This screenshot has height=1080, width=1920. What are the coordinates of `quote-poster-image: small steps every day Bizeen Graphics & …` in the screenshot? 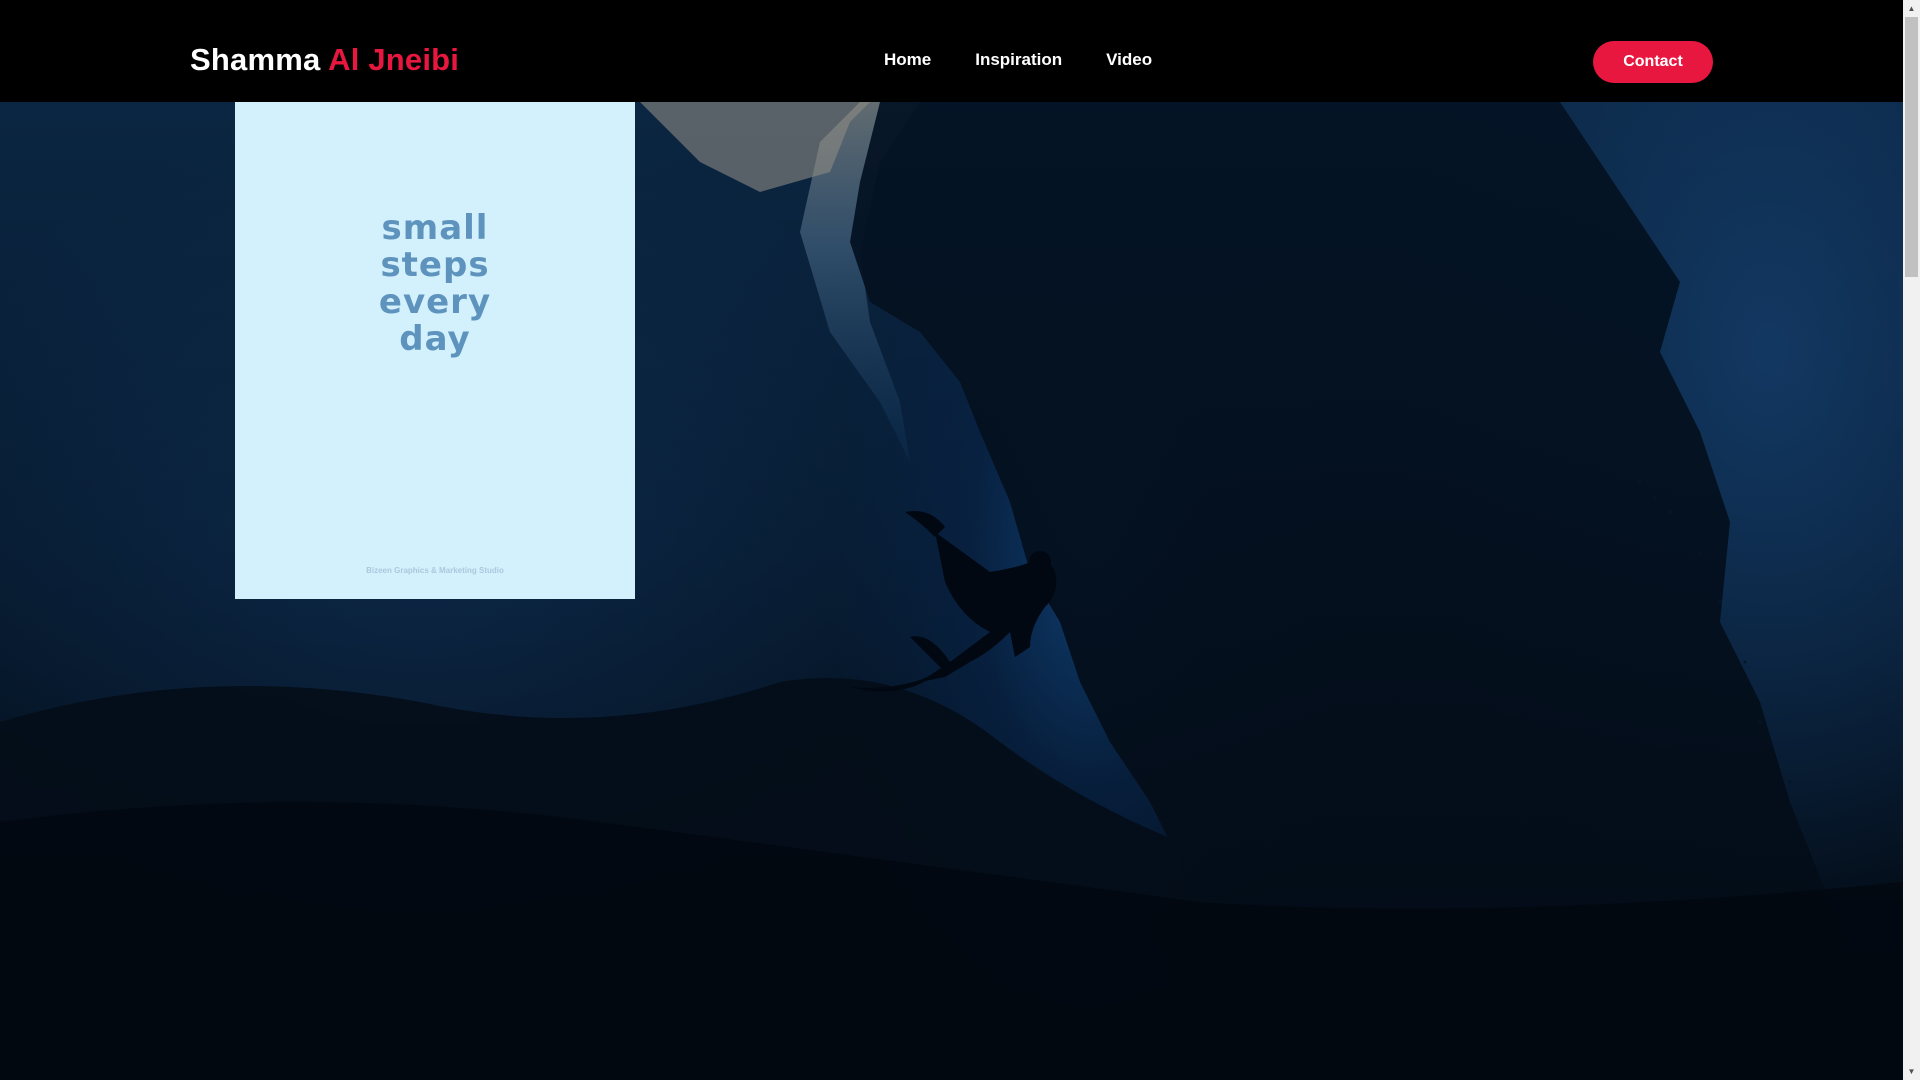 It's located at (435, 350).